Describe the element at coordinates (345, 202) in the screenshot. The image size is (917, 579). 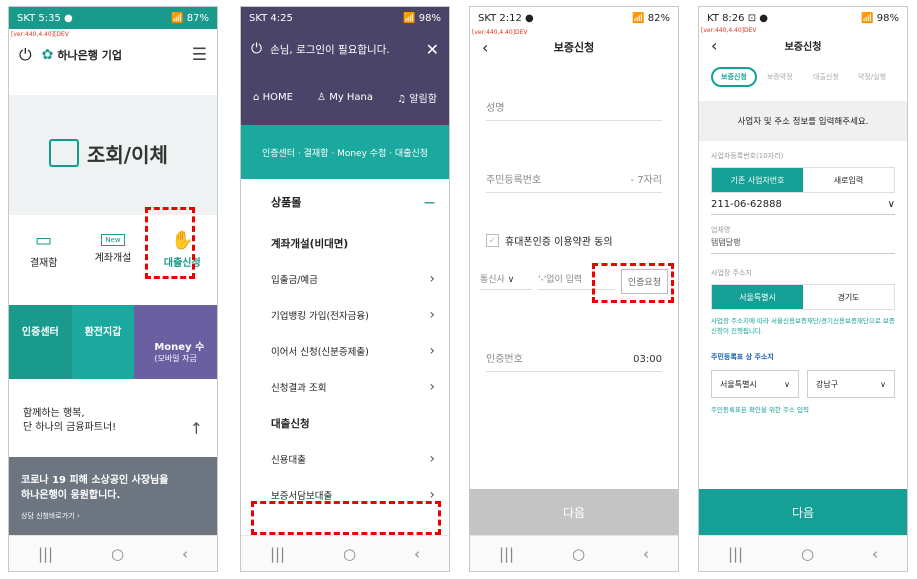
I see `section-product-mall: 상품몰 —` at that location.